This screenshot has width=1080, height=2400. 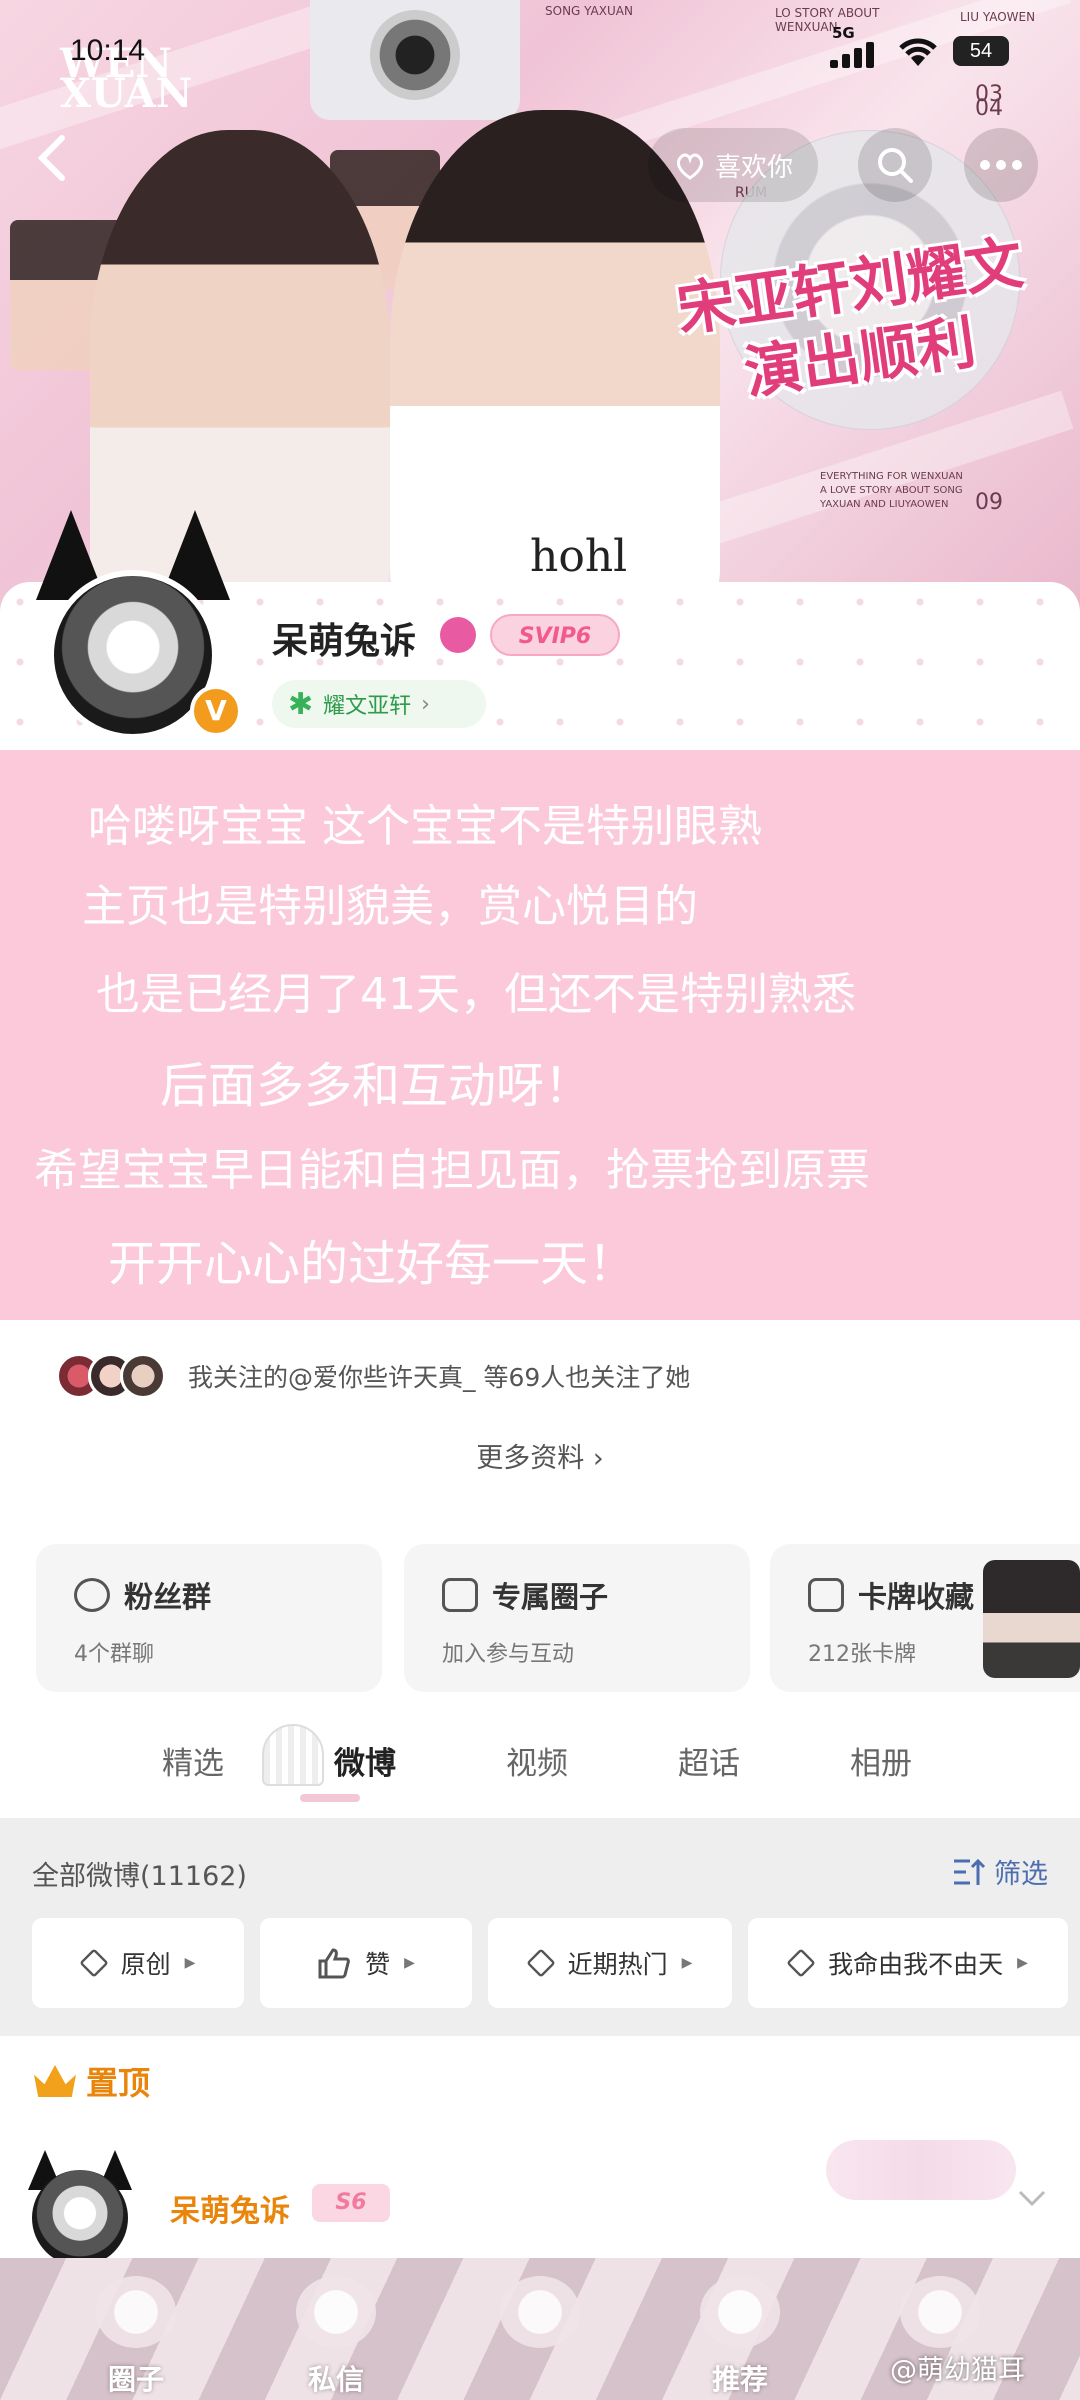 I want to click on fan-tag-label: 耀文亚轩, so click(x=367, y=706).